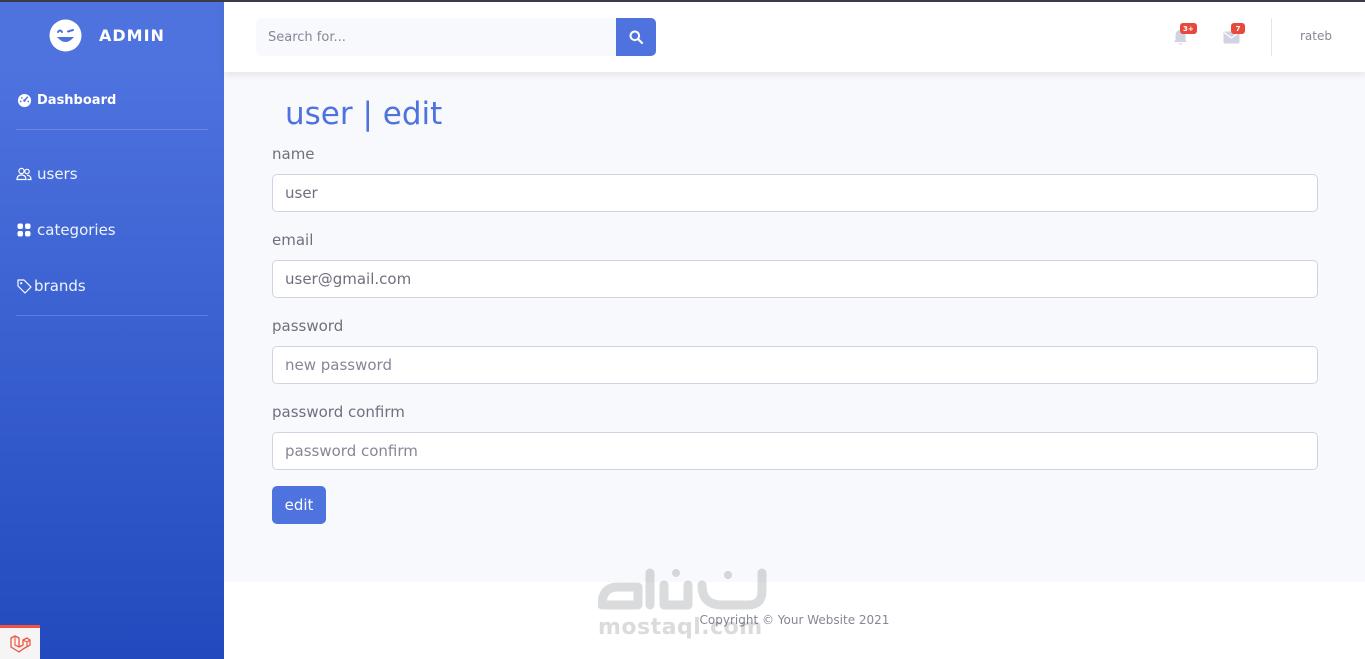 Image resolution: width=1365 pixels, height=659 pixels. Describe the element at coordinates (1316, 36) in the screenshot. I see `user-menu: rateb` at that location.